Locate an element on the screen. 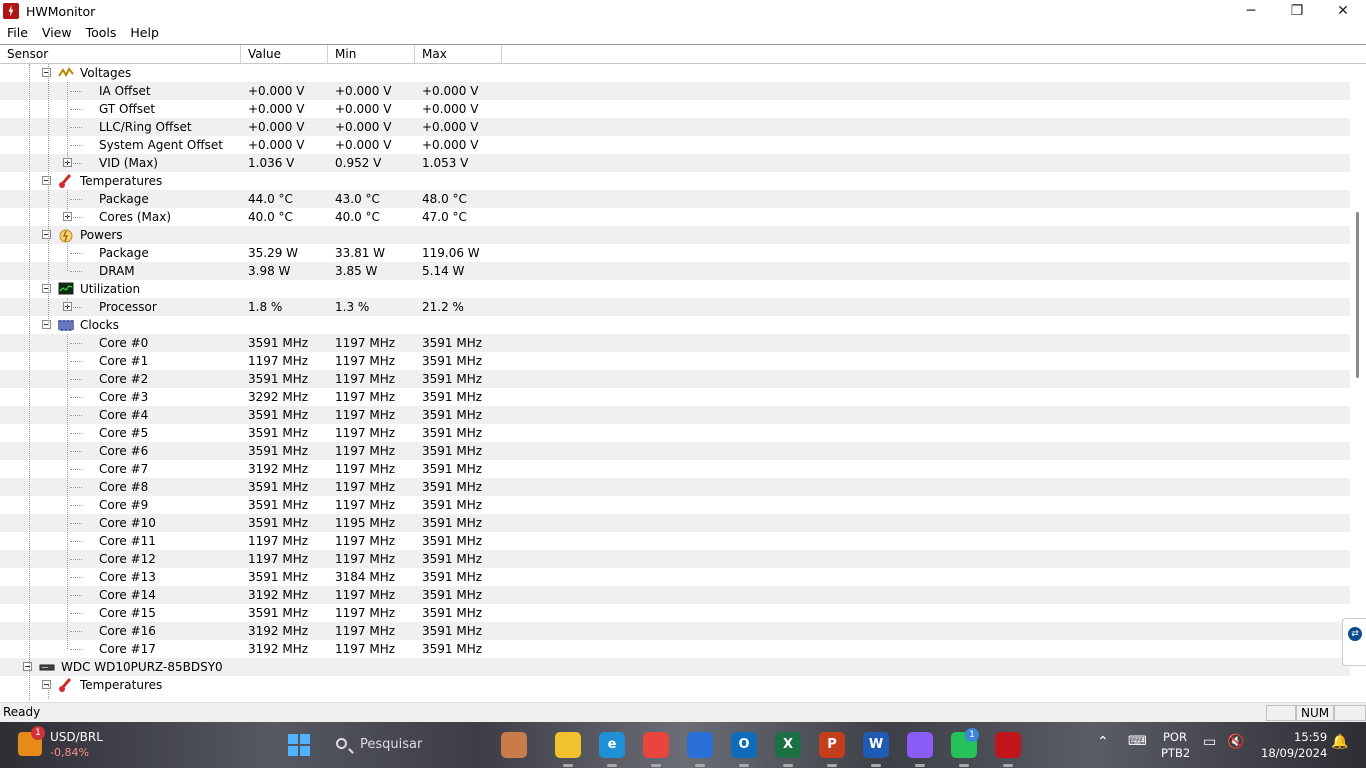 The height and width of the screenshot is (768, 1366). tree-group-row: Clocks is located at coordinates (675, 325).